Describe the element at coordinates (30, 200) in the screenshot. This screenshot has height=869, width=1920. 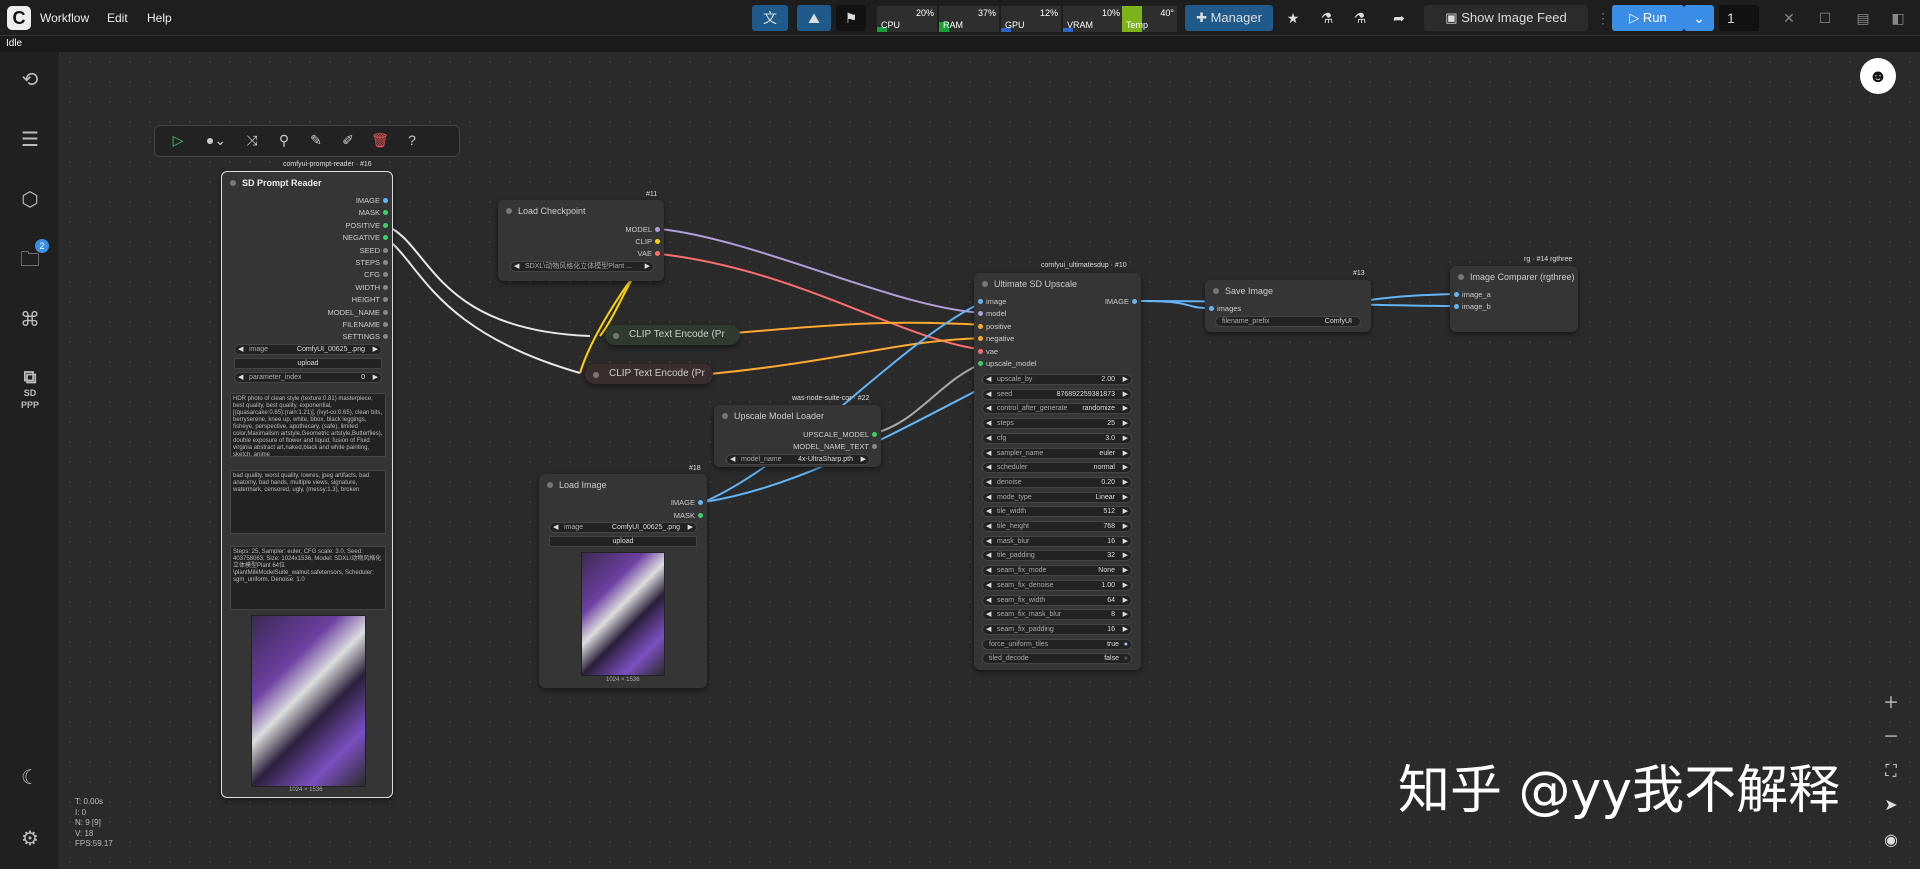
I see `model-library-icon: ⬡` at that location.